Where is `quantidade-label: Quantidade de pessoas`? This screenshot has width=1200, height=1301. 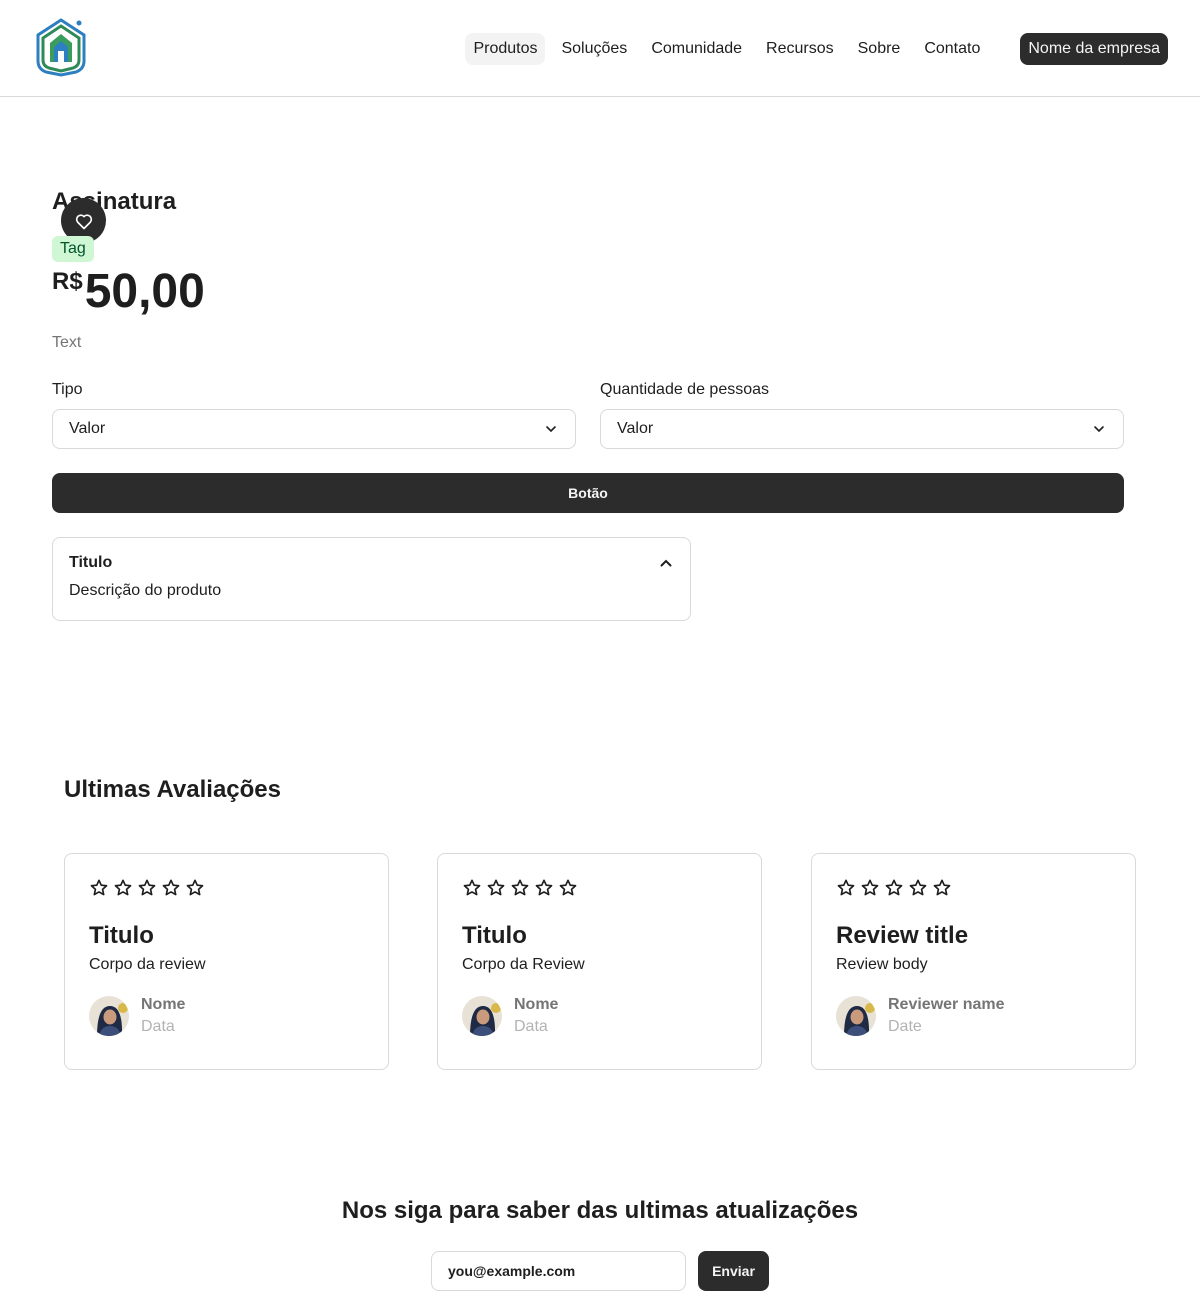
quantidade-label: Quantidade de pessoas is located at coordinates (685, 389).